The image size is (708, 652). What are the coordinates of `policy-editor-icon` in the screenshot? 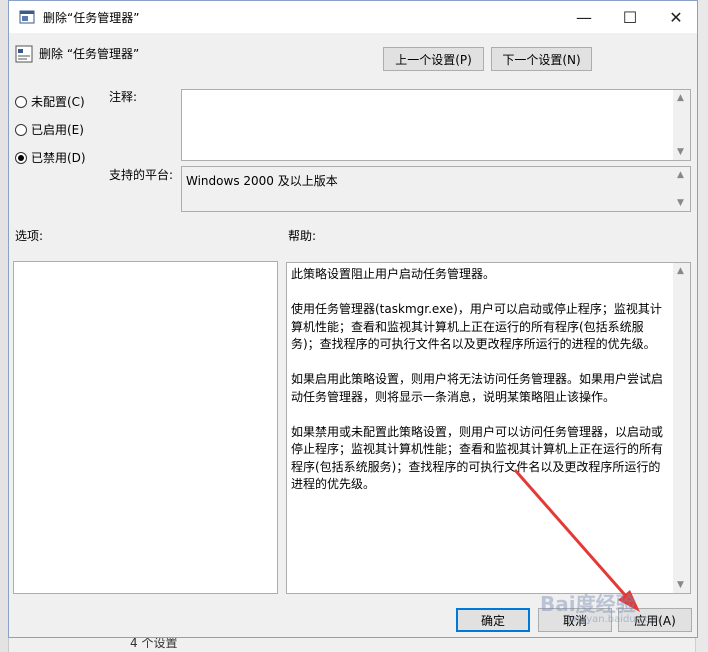 It's located at (27, 17).